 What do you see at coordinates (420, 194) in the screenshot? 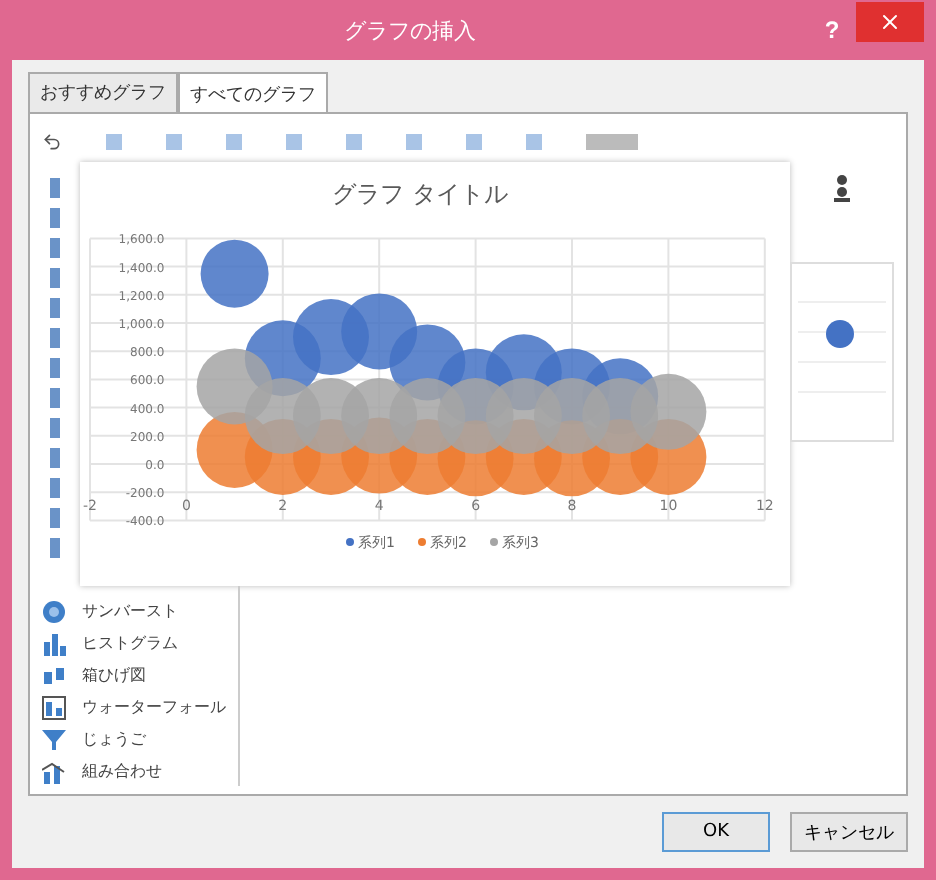
I see `chart-title: グラフ タイトル` at bounding box center [420, 194].